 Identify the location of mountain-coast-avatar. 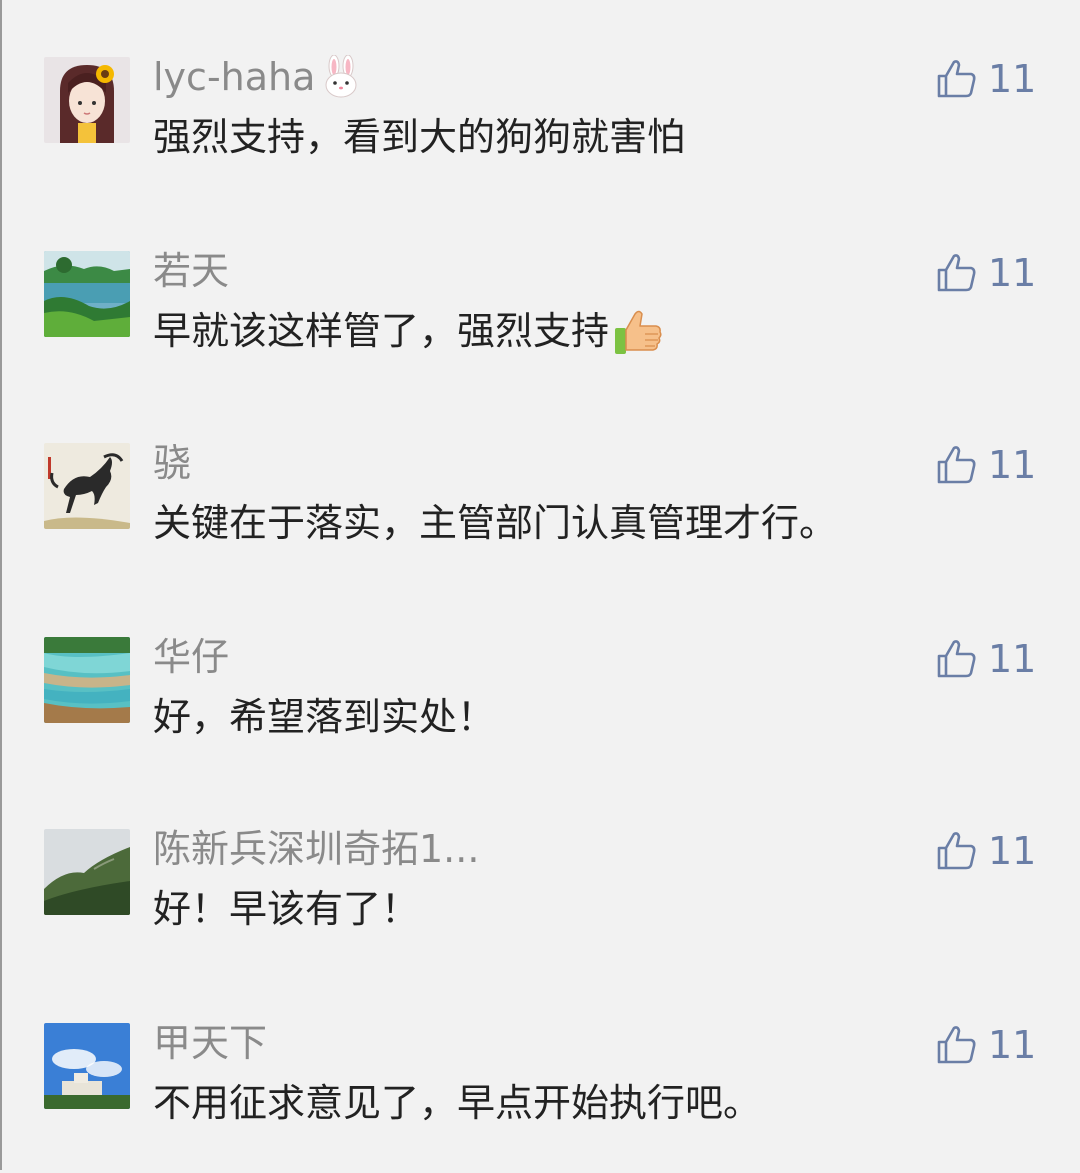
(87, 872).